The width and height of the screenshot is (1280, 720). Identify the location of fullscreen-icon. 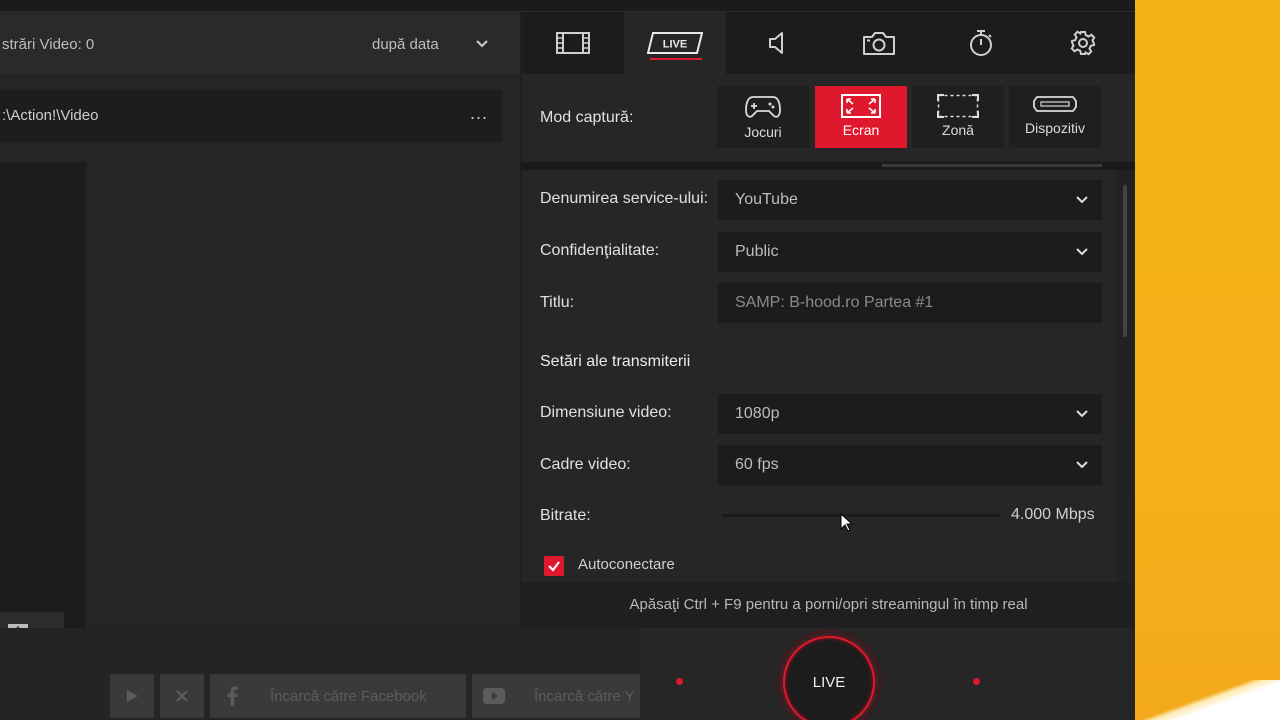
(861, 106).